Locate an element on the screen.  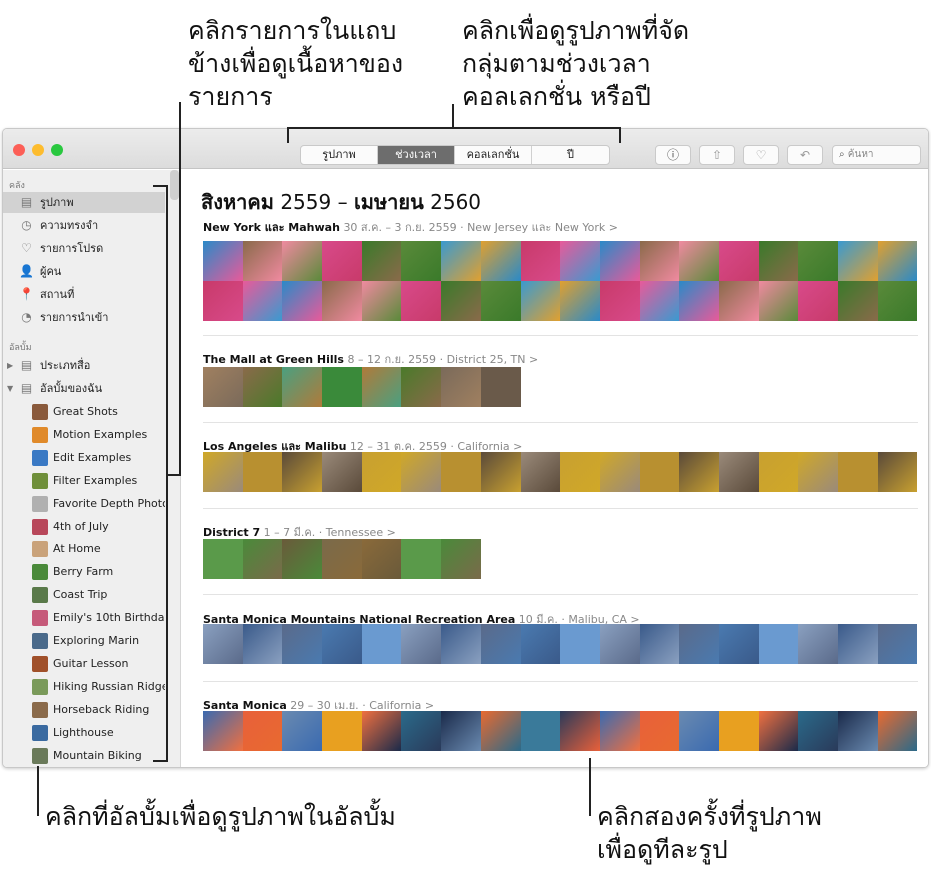
sidebar-album: Edit Examples is located at coordinates (84, 457).